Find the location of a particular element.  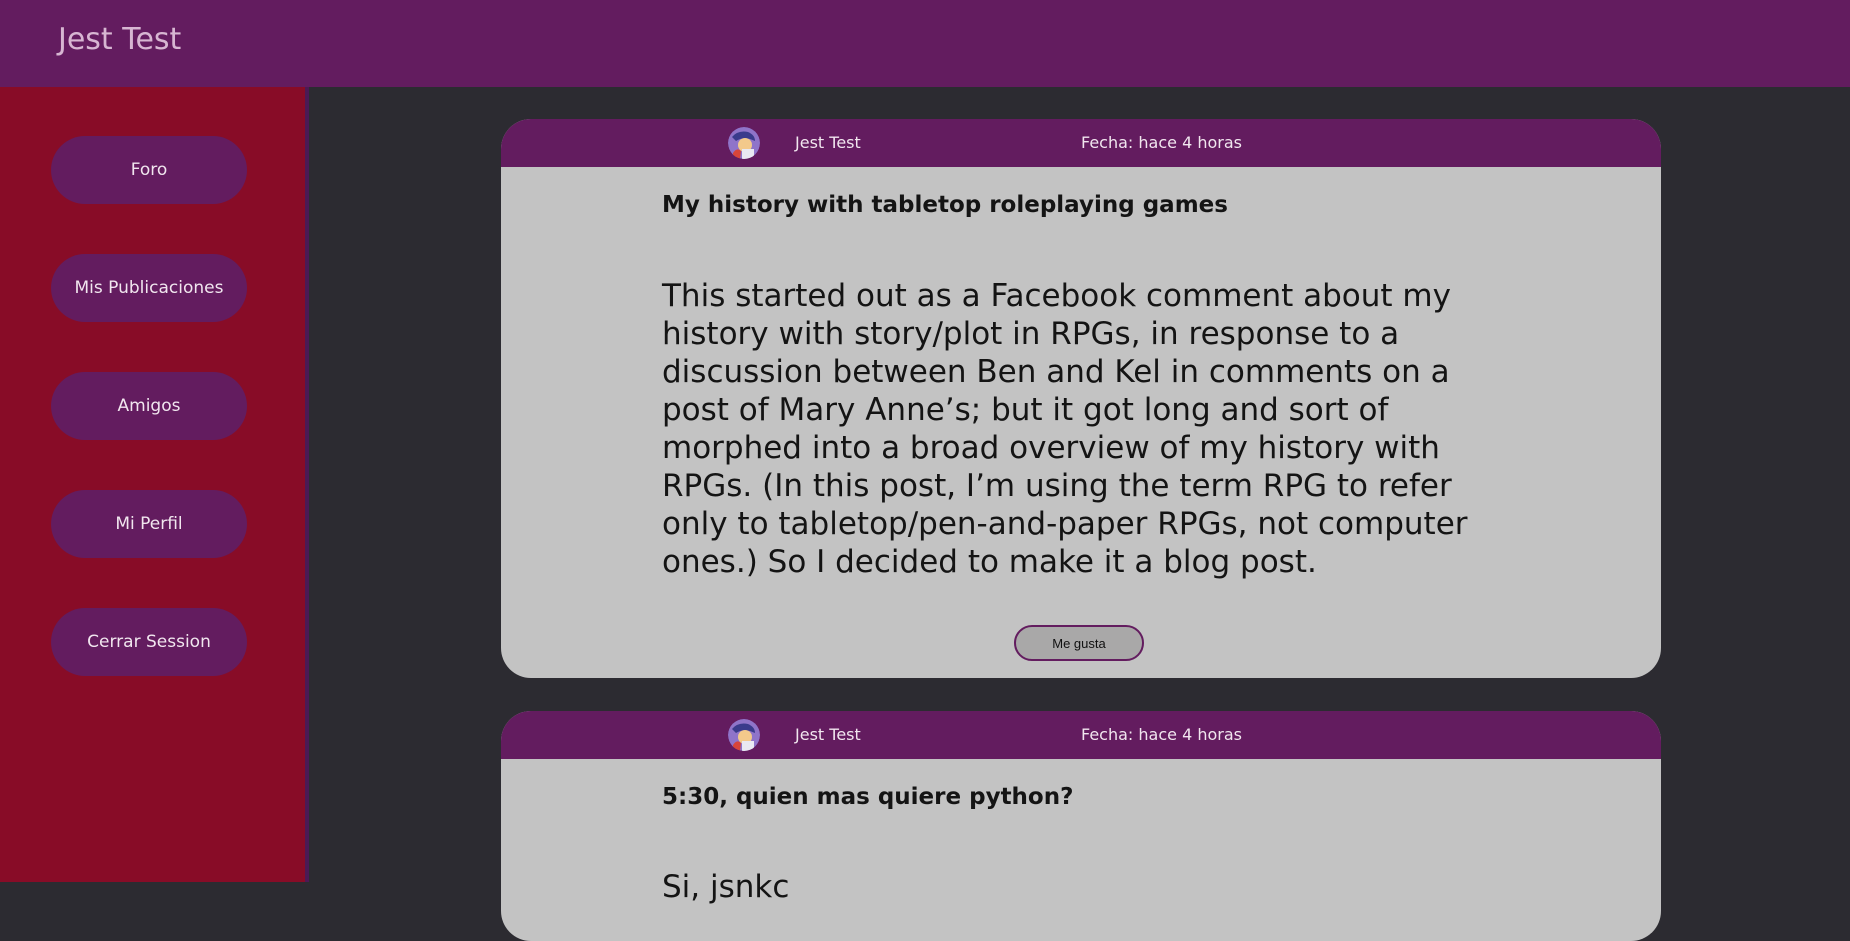

top-bar: Jest Test is located at coordinates (925, 43).